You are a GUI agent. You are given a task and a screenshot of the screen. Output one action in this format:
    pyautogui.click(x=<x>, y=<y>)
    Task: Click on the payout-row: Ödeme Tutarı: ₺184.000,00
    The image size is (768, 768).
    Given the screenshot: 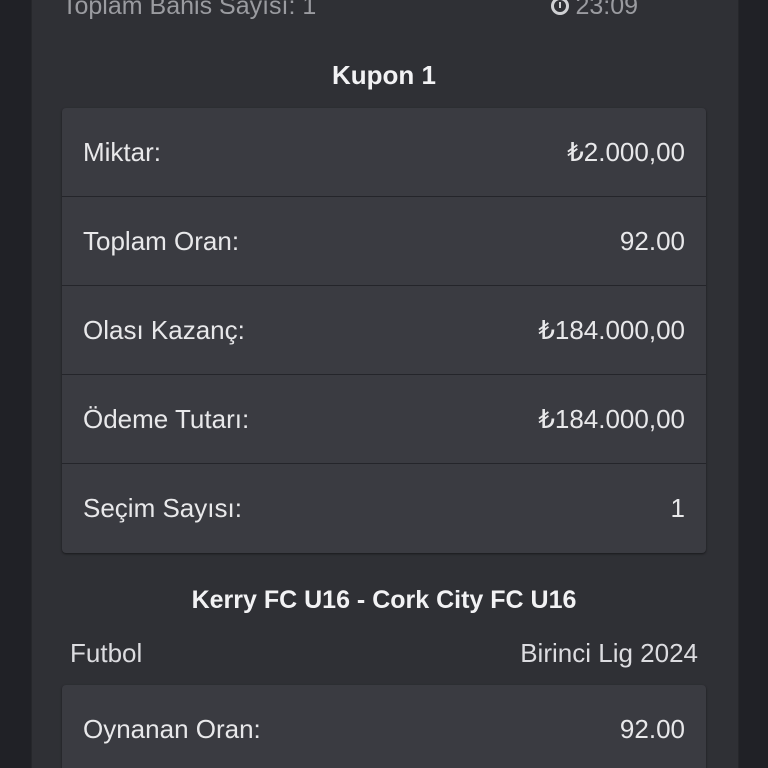 What is the action you would take?
    pyautogui.click(x=384, y=419)
    